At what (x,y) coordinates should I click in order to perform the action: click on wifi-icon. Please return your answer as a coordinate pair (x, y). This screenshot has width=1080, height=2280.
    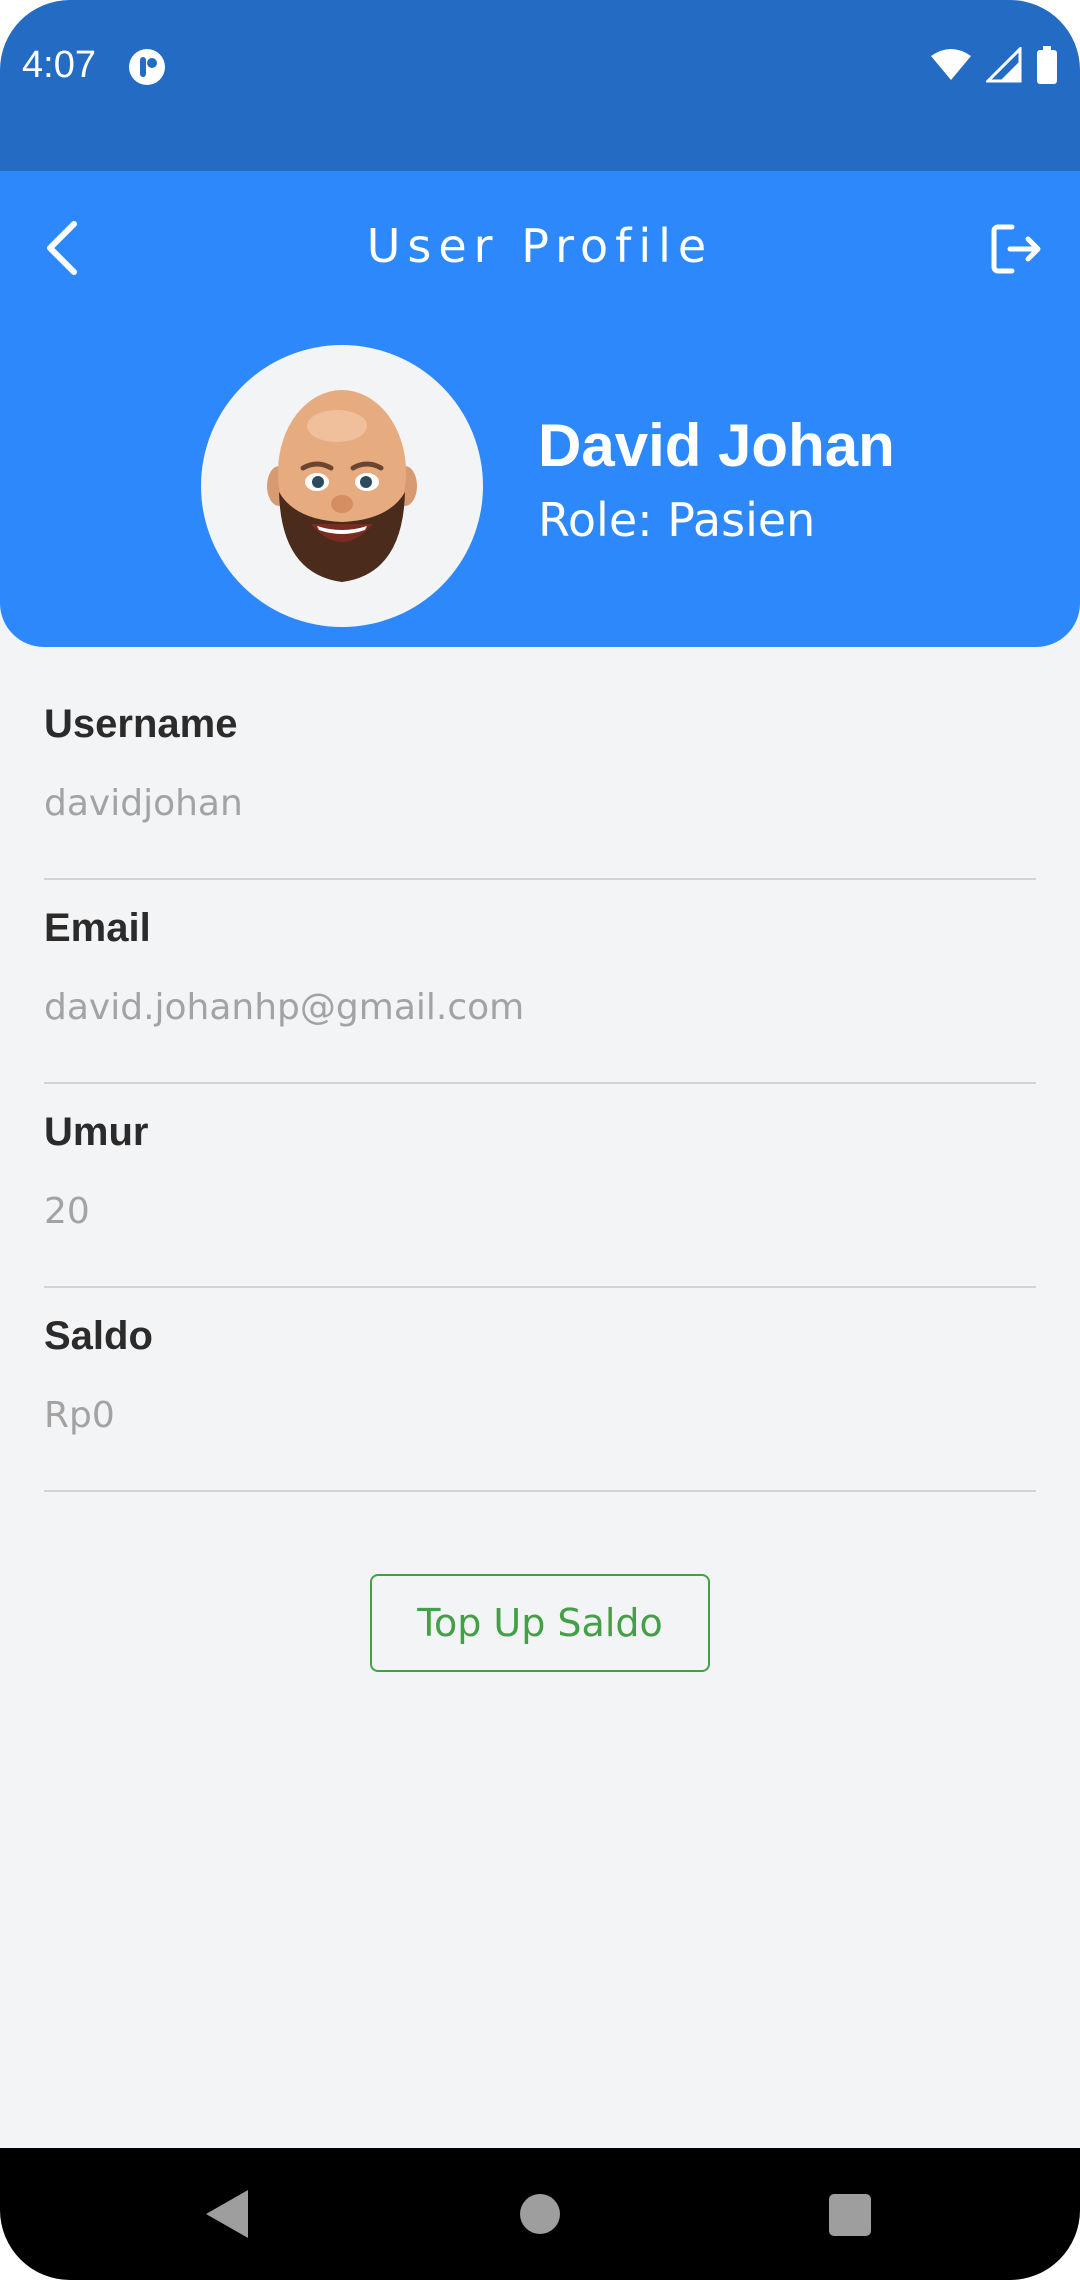
    Looking at the image, I should click on (951, 67).